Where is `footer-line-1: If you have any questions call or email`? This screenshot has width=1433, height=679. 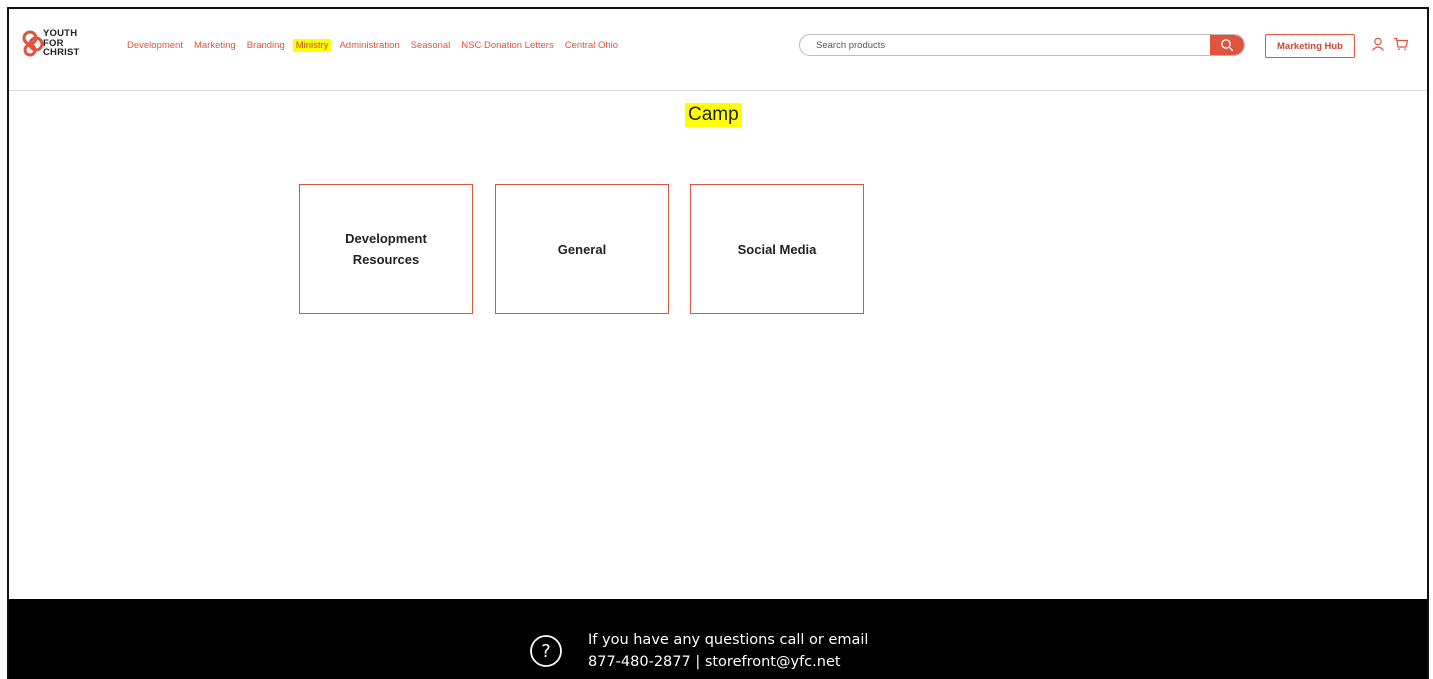
footer-line-1: If you have any questions call or email is located at coordinates (728, 640).